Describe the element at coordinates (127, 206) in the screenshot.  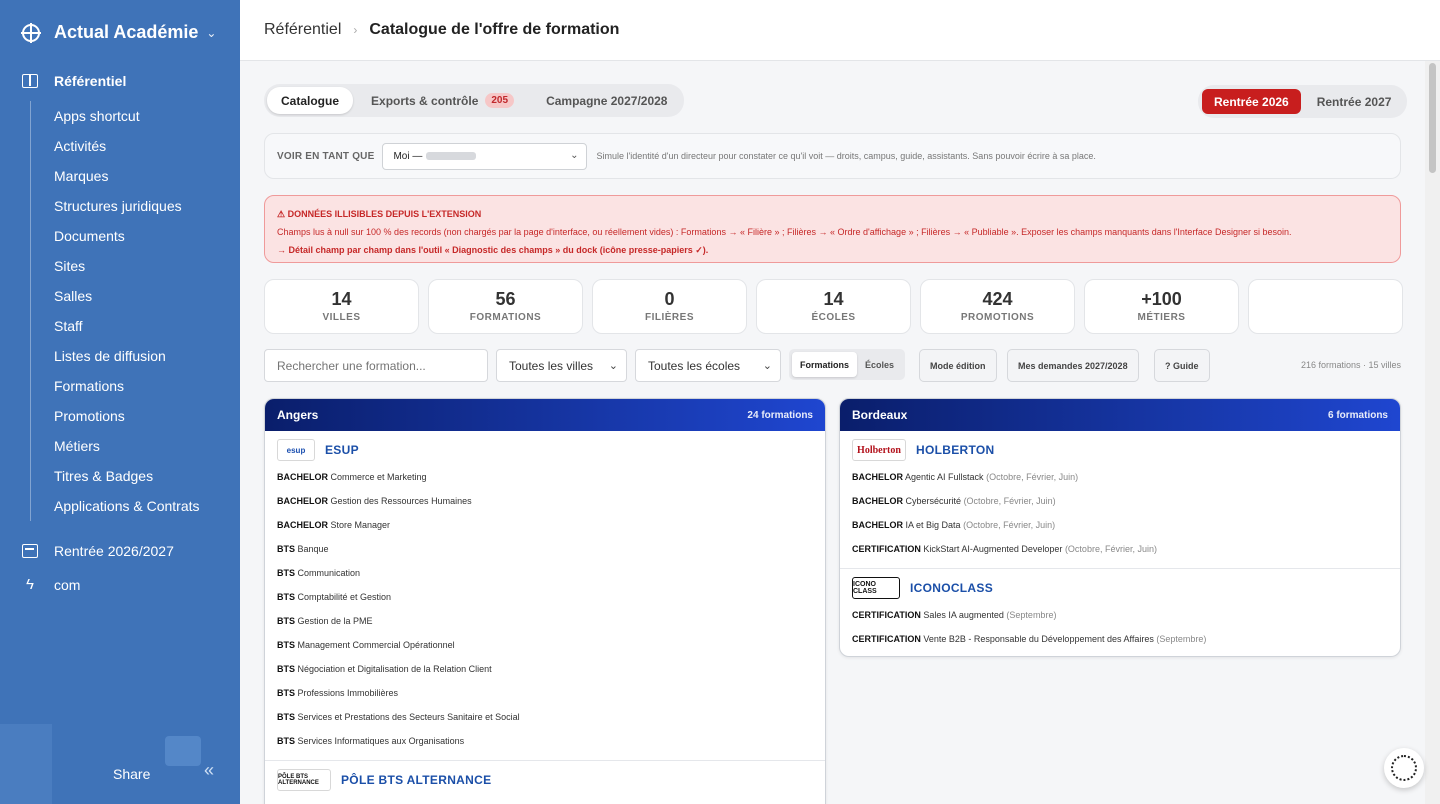
I see `sidebar-item-structures-juridiques: Structures juridiques` at that location.